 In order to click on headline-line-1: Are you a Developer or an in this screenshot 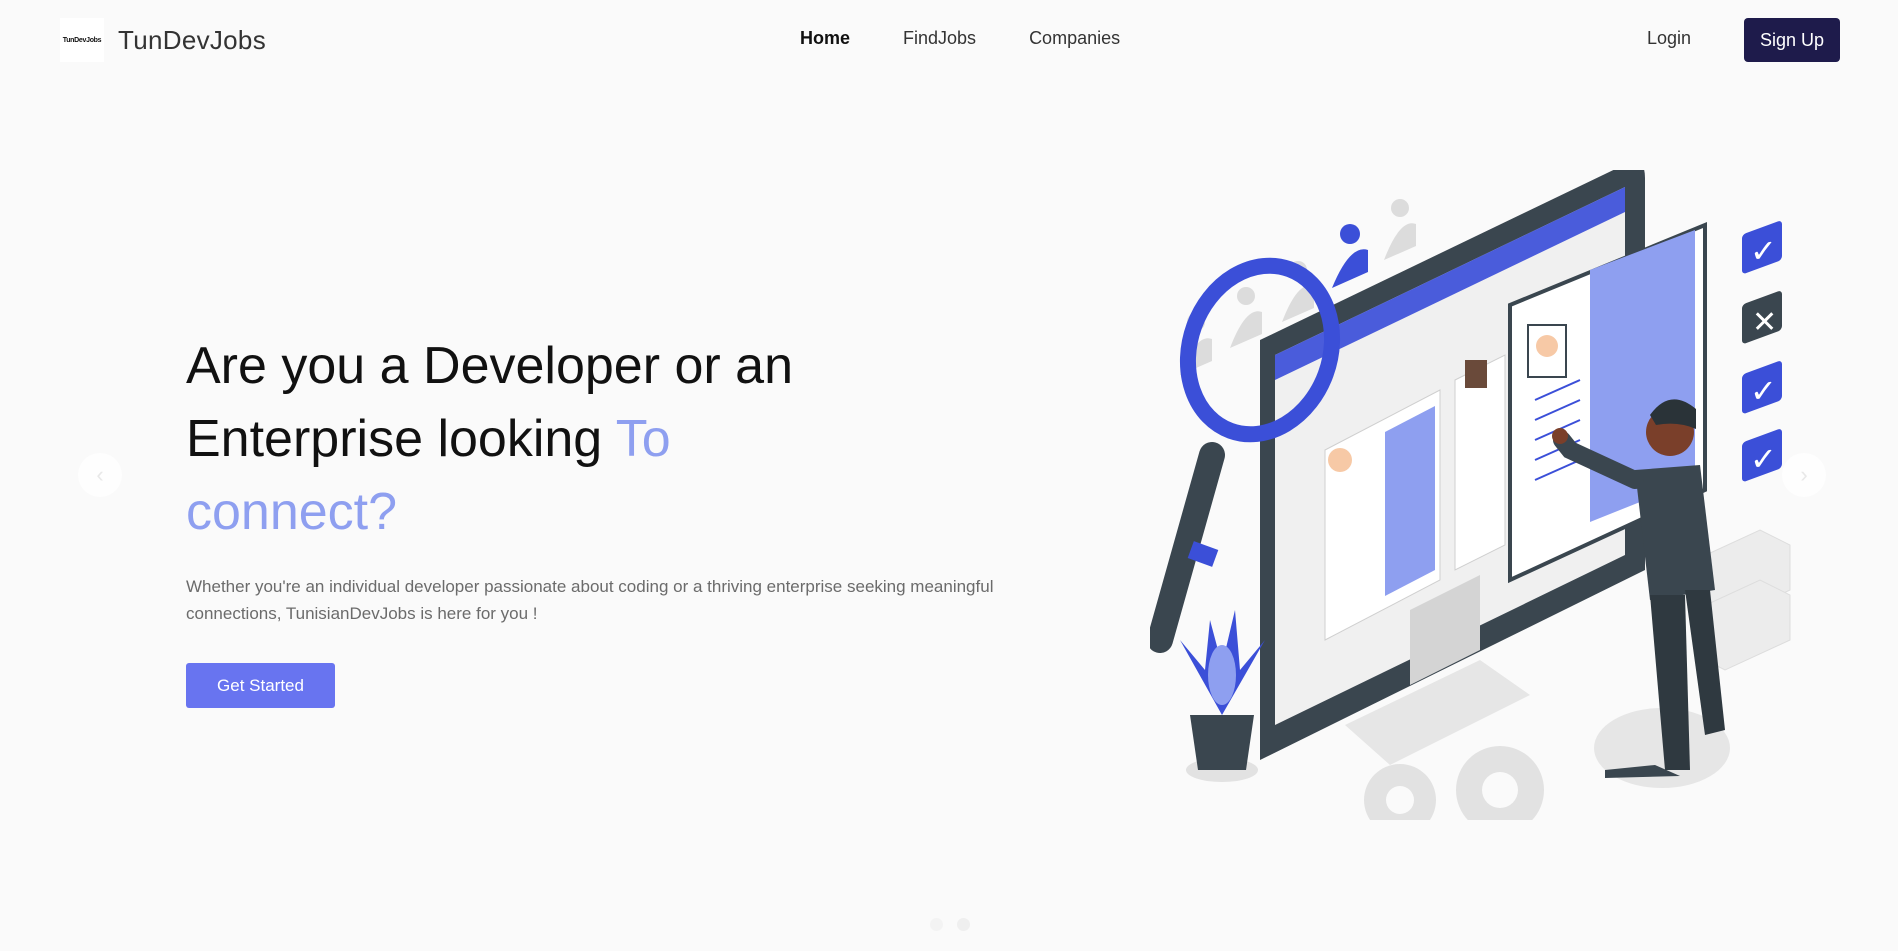, I will do `click(490, 366)`.